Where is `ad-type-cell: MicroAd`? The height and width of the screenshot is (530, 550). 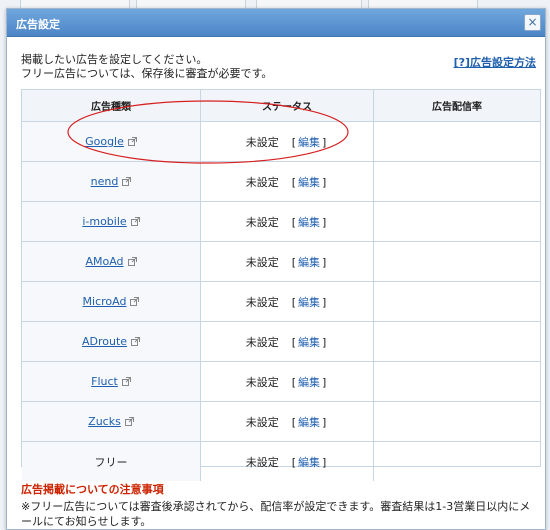 ad-type-cell: MicroAd is located at coordinates (111, 301).